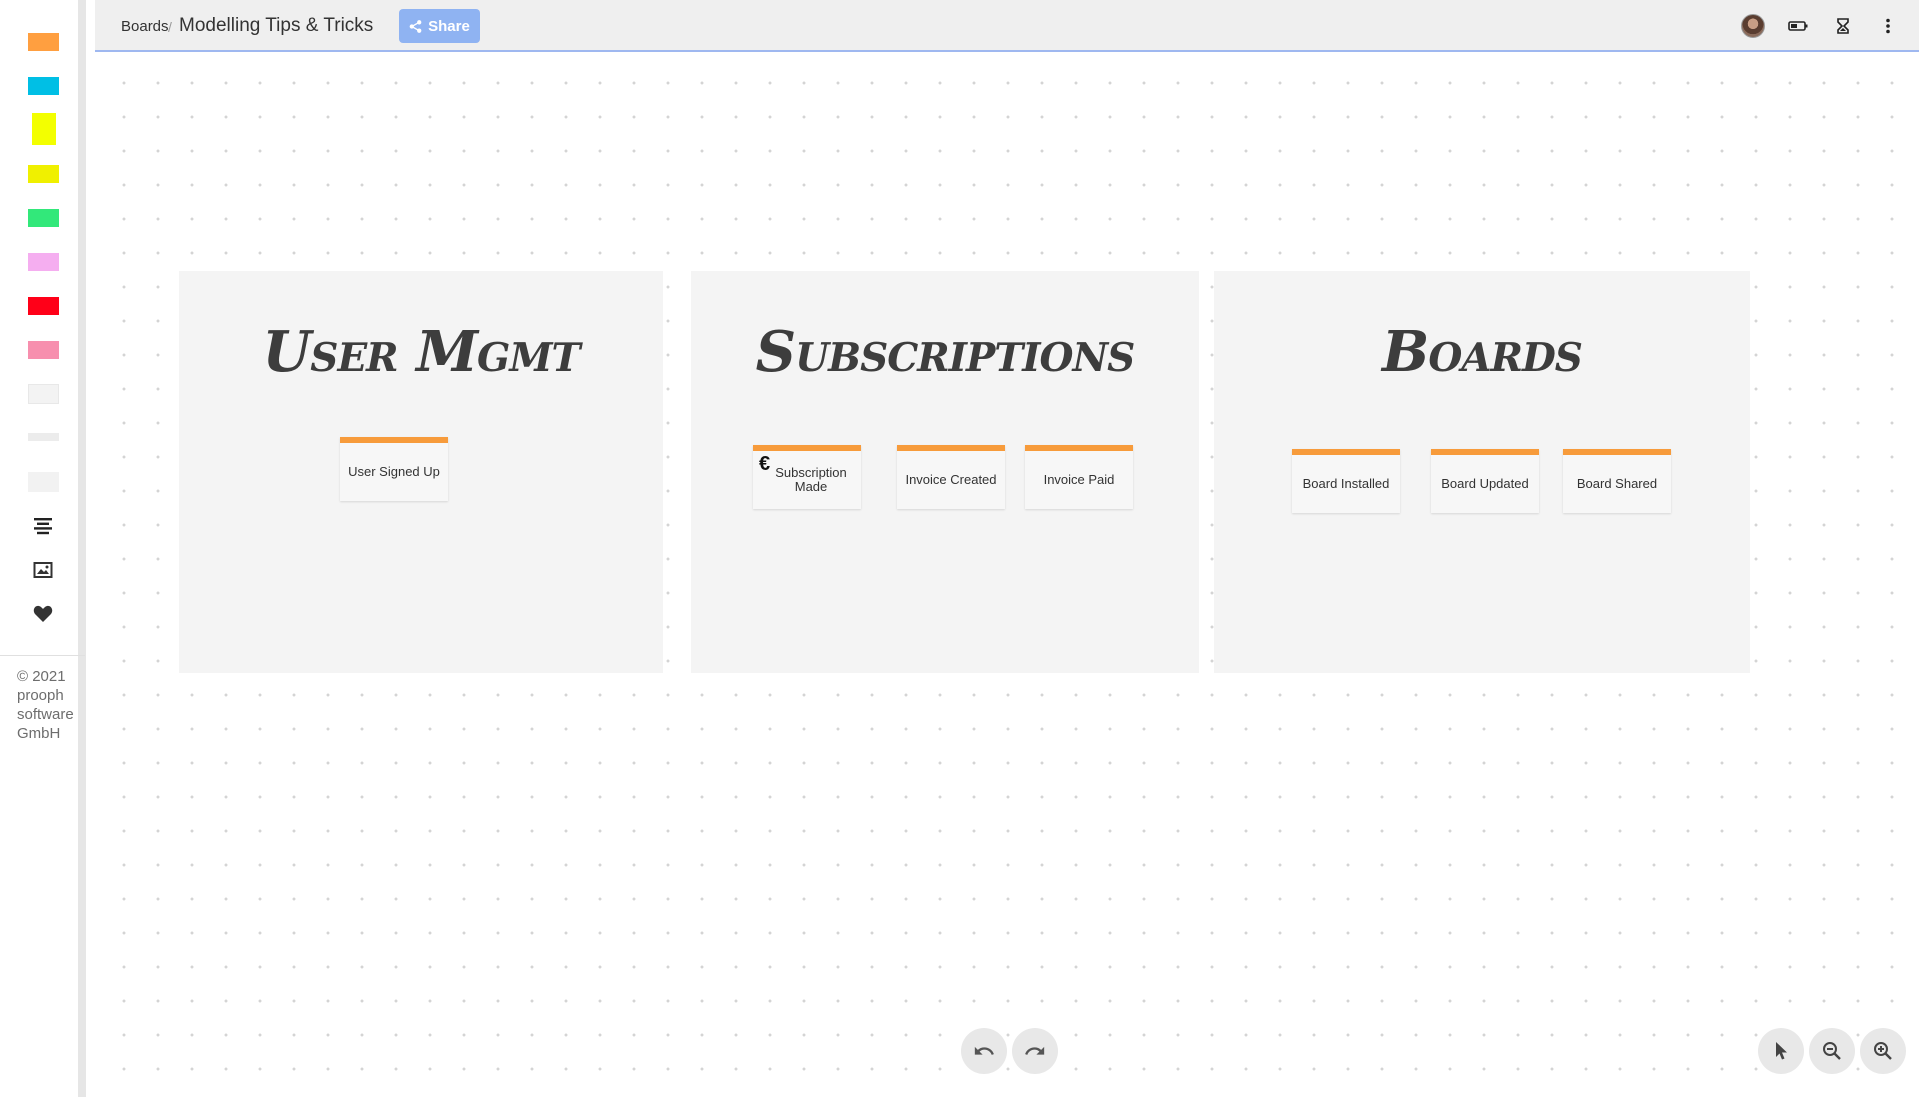  What do you see at coordinates (43, 570) in the screenshot?
I see `image-icon` at bounding box center [43, 570].